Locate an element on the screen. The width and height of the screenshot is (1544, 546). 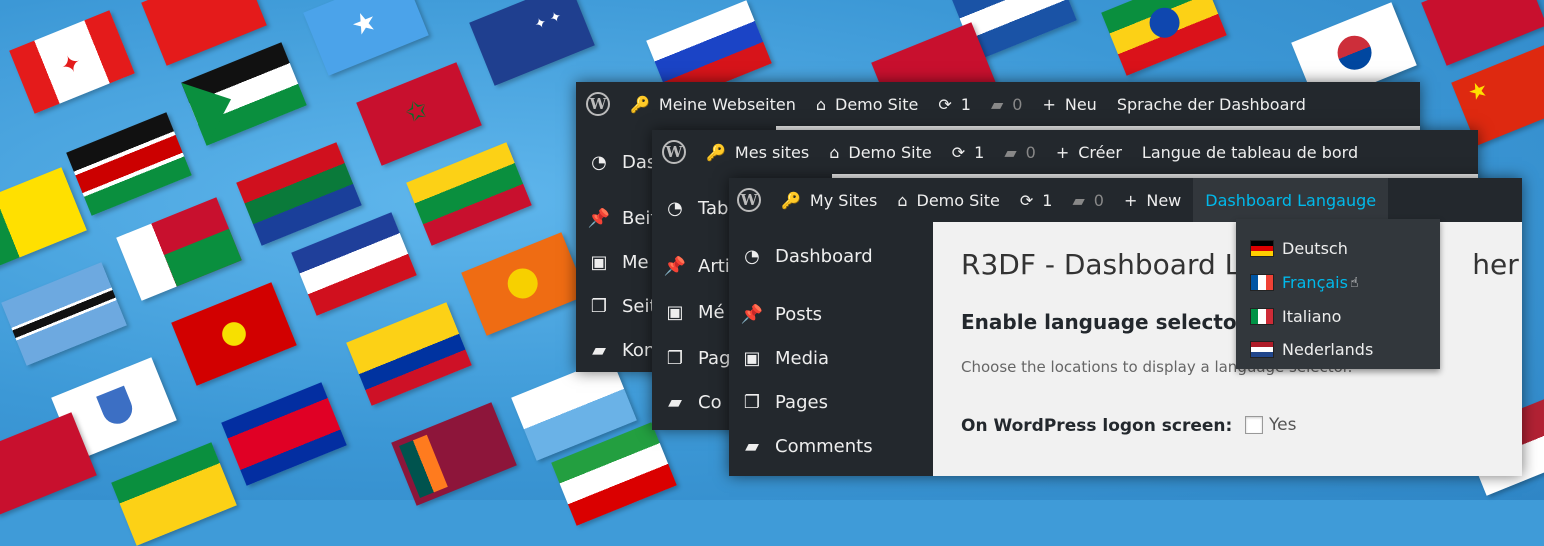
sidebar-item-pages: ❐ Pages is located at coordinates (784, 402).